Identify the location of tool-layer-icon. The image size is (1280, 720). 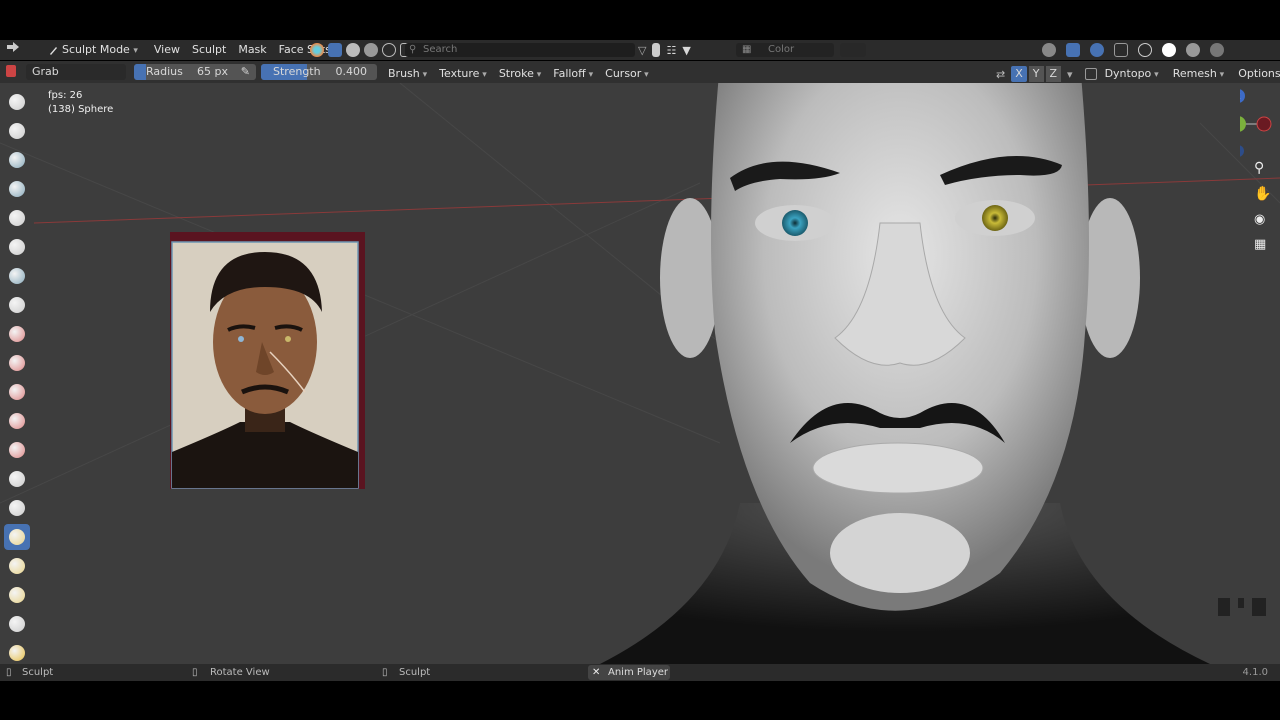
(17, 247).